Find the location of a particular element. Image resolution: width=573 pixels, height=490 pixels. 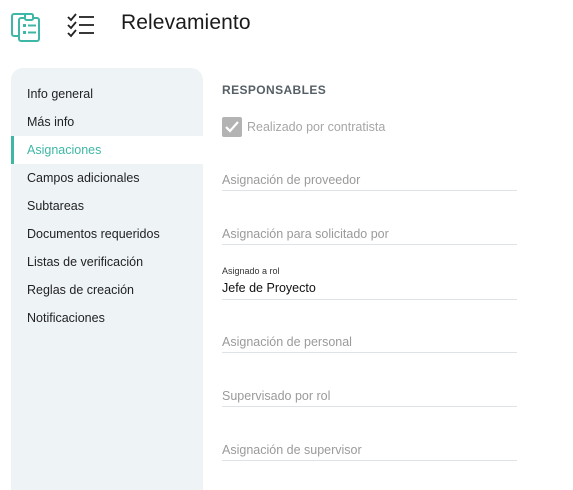

checkmark-icon is located at coordinates (232, 127).